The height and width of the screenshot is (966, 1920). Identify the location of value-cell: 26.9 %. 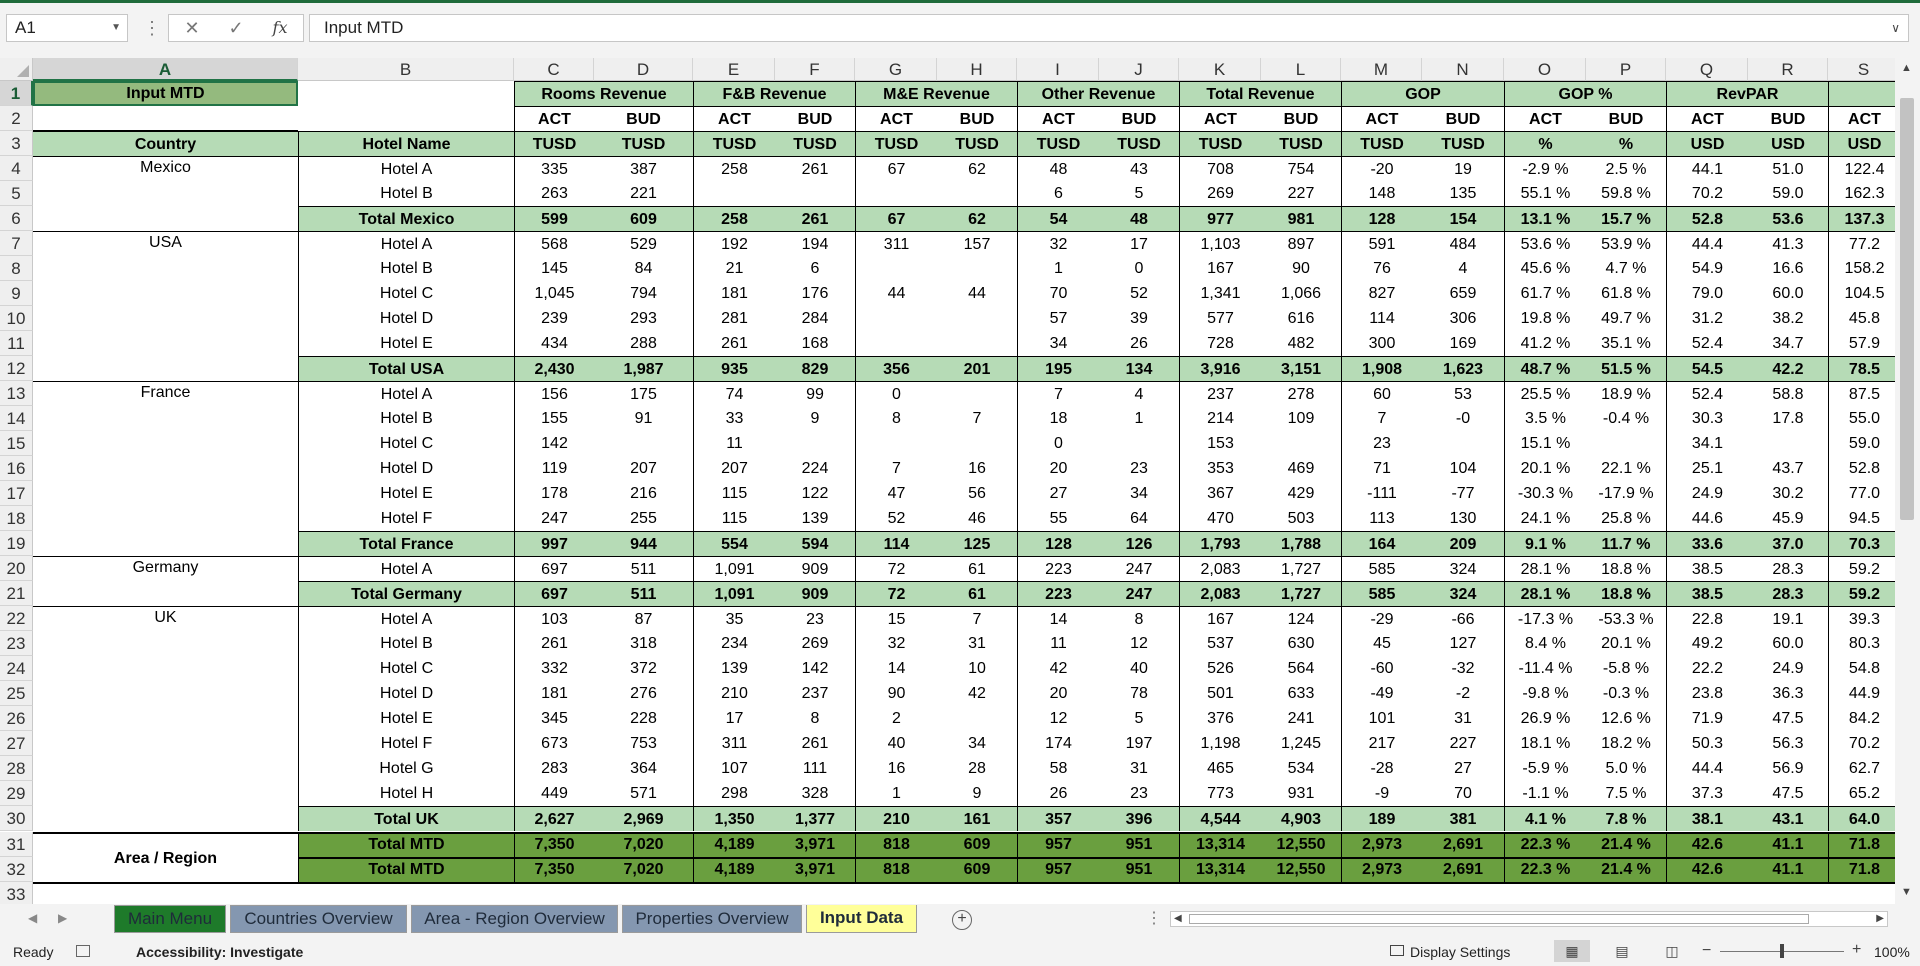
(1545, 718).